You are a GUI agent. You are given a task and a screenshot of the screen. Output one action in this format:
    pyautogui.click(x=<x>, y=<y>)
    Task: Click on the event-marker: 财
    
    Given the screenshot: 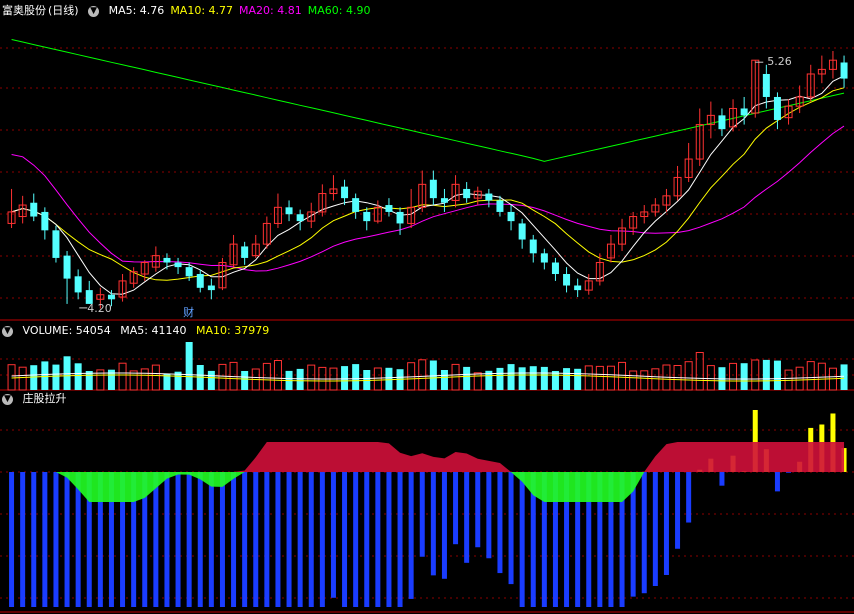 What is the action you would take?
    pyautogui.click(x=188, y=312)
    